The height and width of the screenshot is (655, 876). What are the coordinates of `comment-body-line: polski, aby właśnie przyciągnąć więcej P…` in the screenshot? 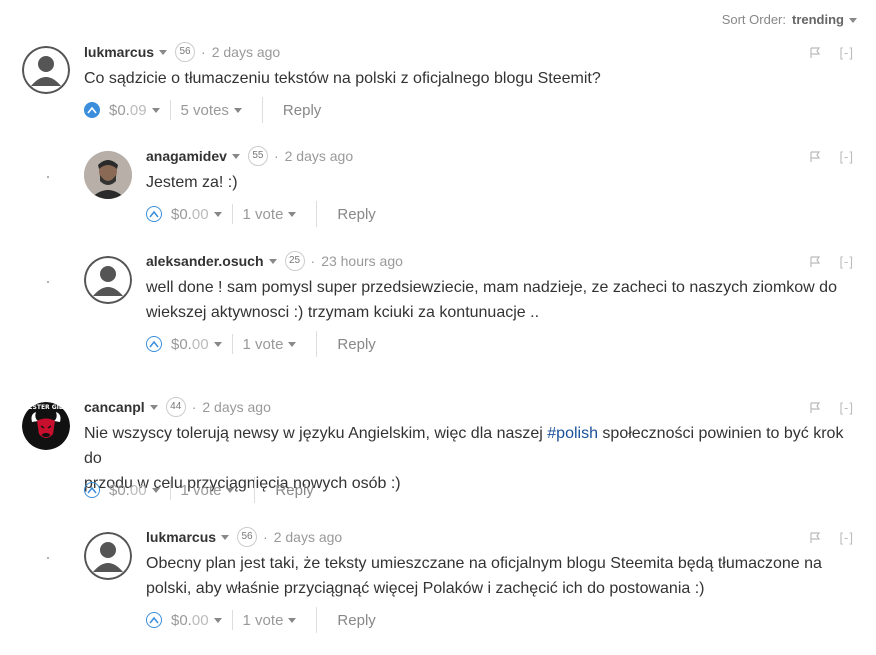 It's located at (425, 588).